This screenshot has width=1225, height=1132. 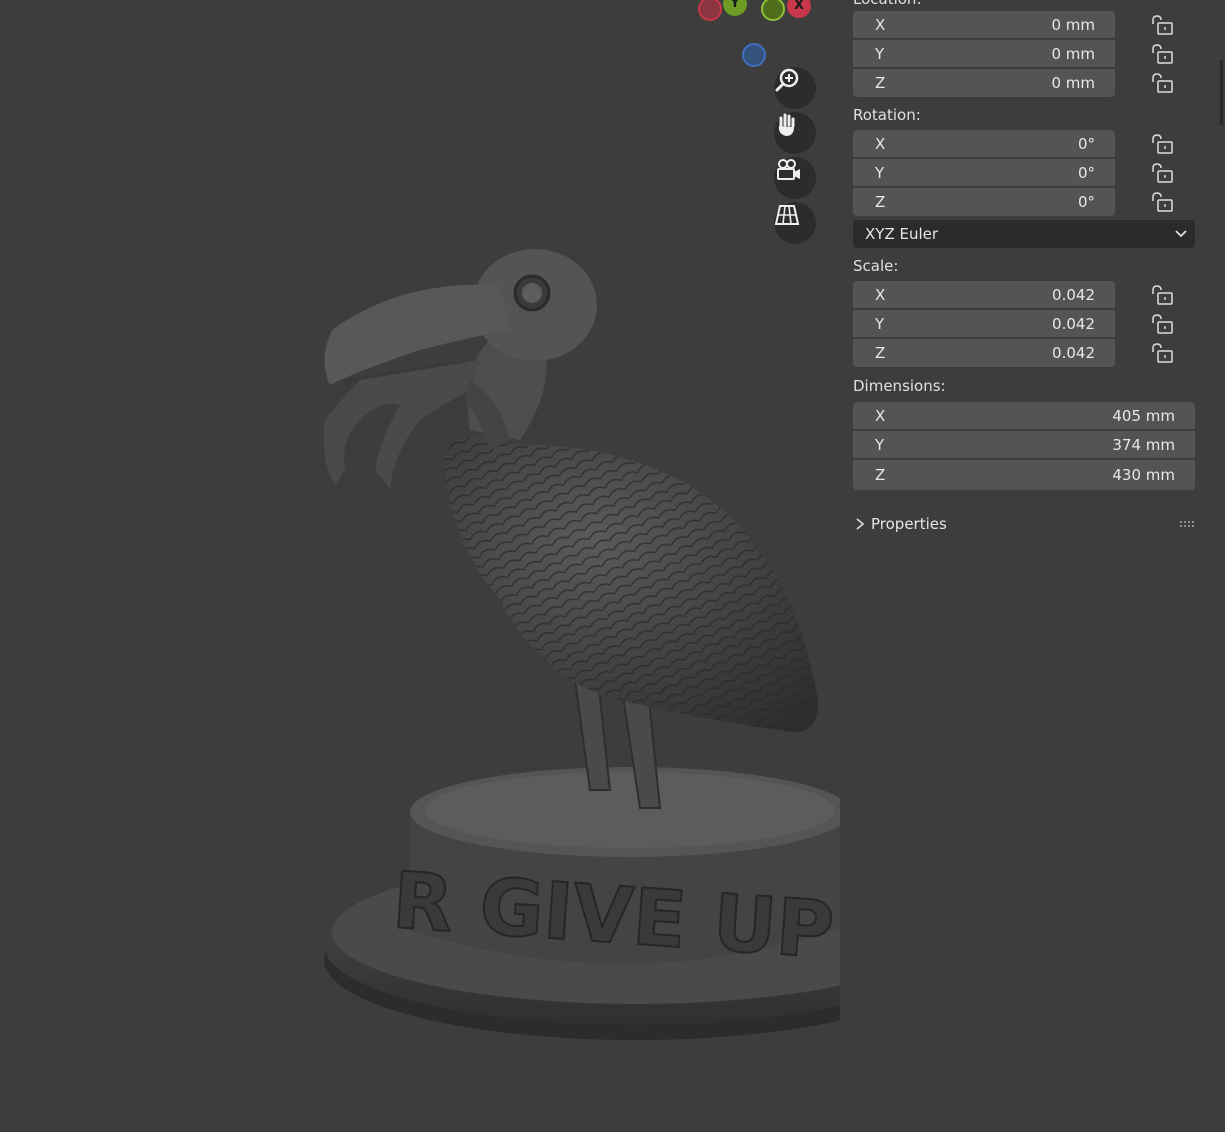 I want to click on rotation-x-field: X 0°, so click(x=984, y=144).